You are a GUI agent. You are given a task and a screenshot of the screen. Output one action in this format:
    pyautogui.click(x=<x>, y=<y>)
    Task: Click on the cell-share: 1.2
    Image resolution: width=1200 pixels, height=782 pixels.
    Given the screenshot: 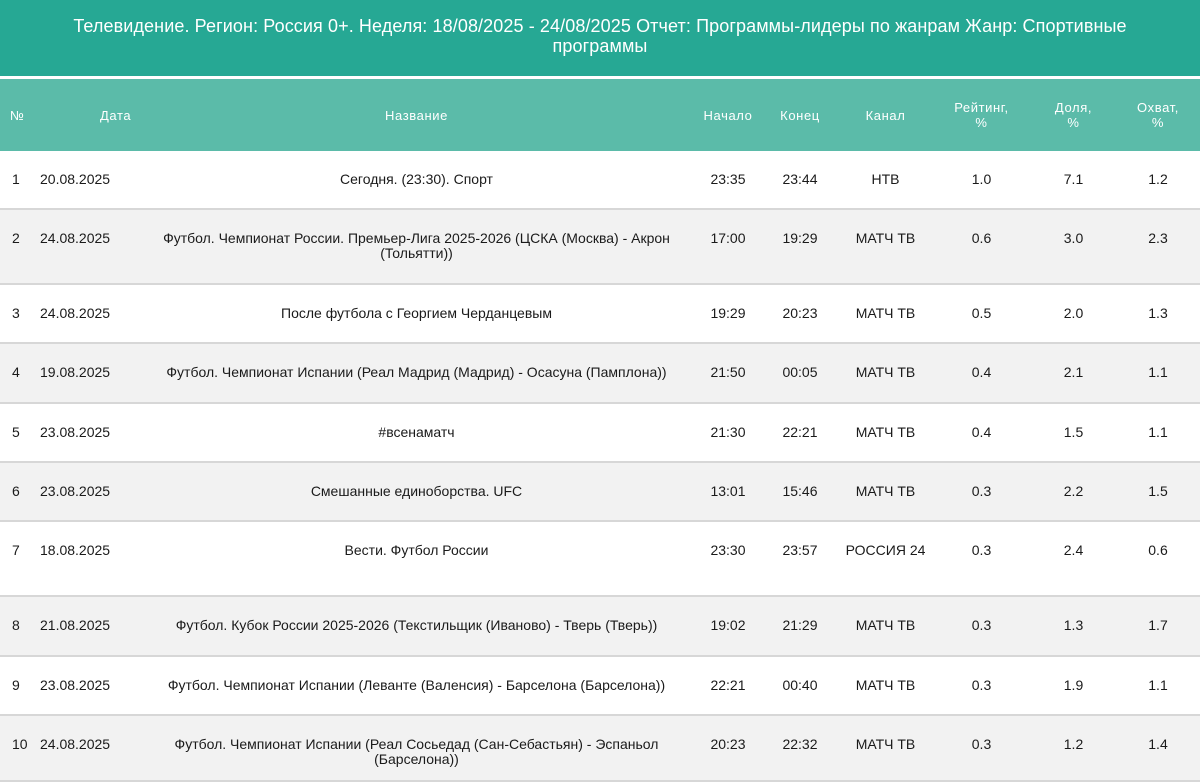 What is the action you would take?
    pyautogui.click(x=1073, y=748)
    